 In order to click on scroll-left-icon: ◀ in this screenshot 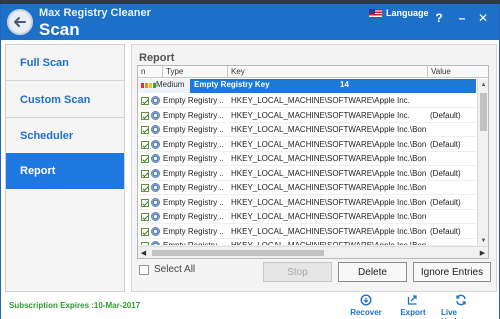, I will do `click(143, 252)`.